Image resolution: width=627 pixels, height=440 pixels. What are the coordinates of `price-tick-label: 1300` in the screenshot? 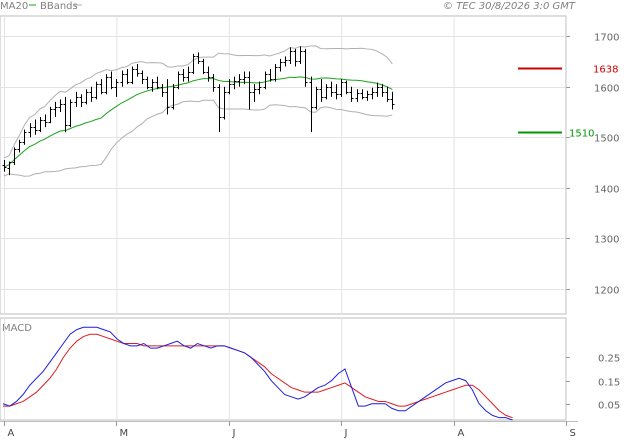 It's located at (606, 240).